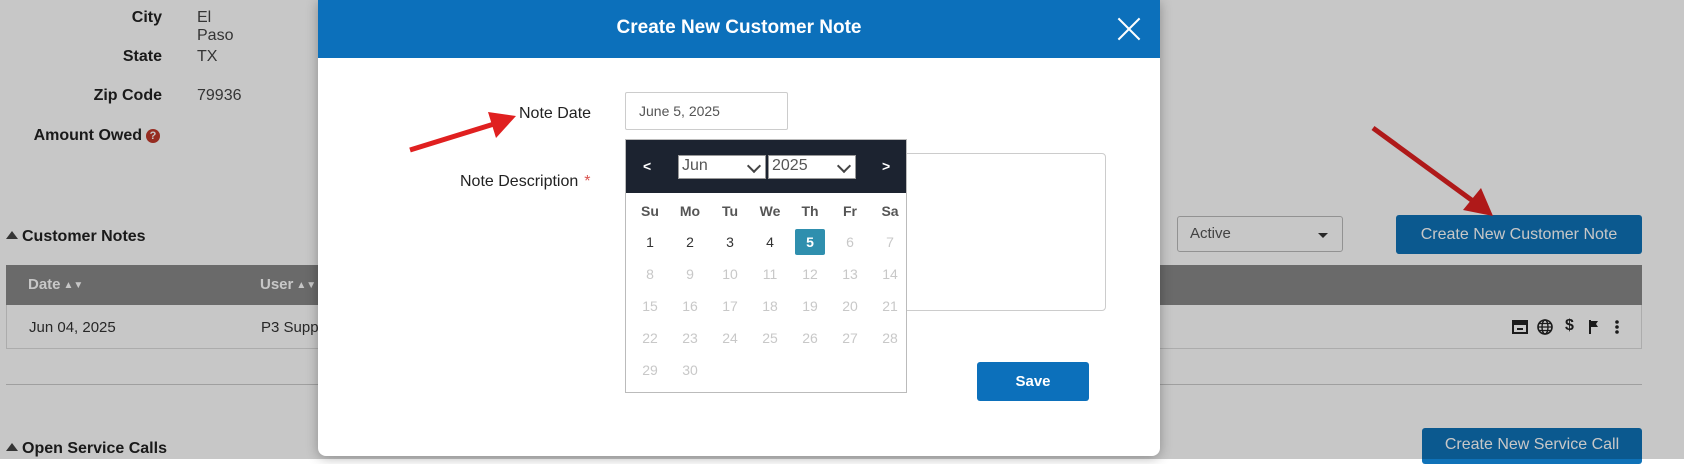 The height and width of the screenshot is (464, 1684). I want to click on weekday-label: Su, so click(650, 211).